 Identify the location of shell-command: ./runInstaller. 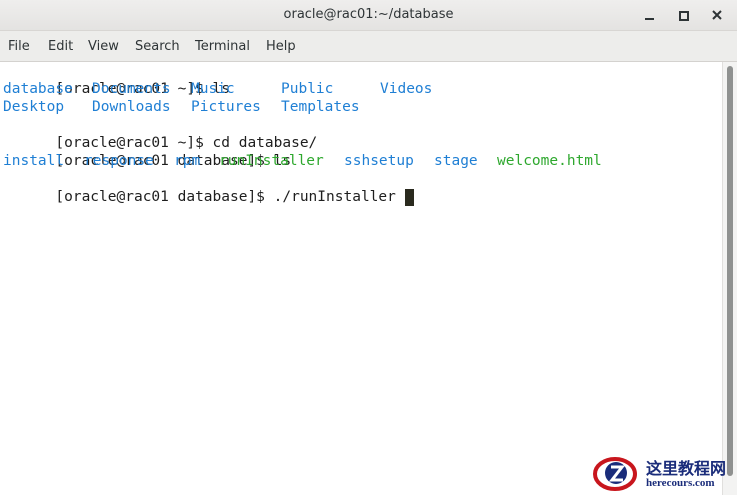
(339, 197).